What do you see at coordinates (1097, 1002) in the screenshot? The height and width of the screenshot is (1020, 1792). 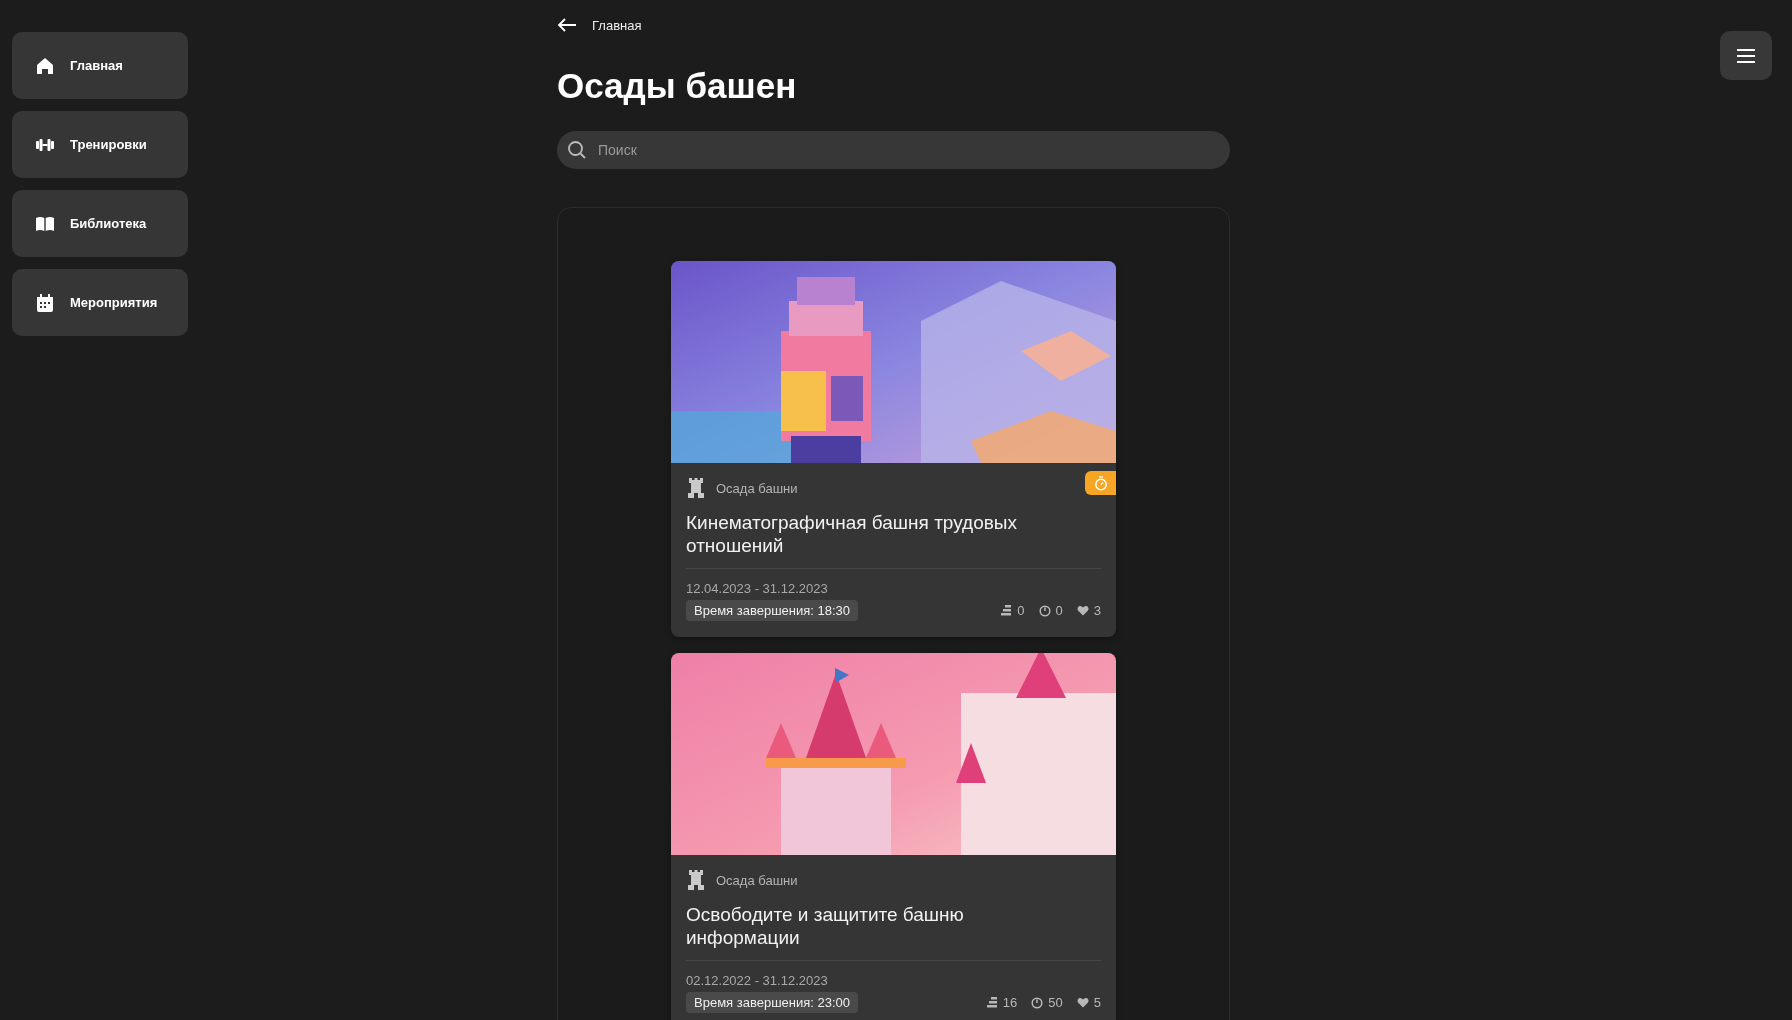 I see `stat-count: 5` at bounding box center [1097, 1002].